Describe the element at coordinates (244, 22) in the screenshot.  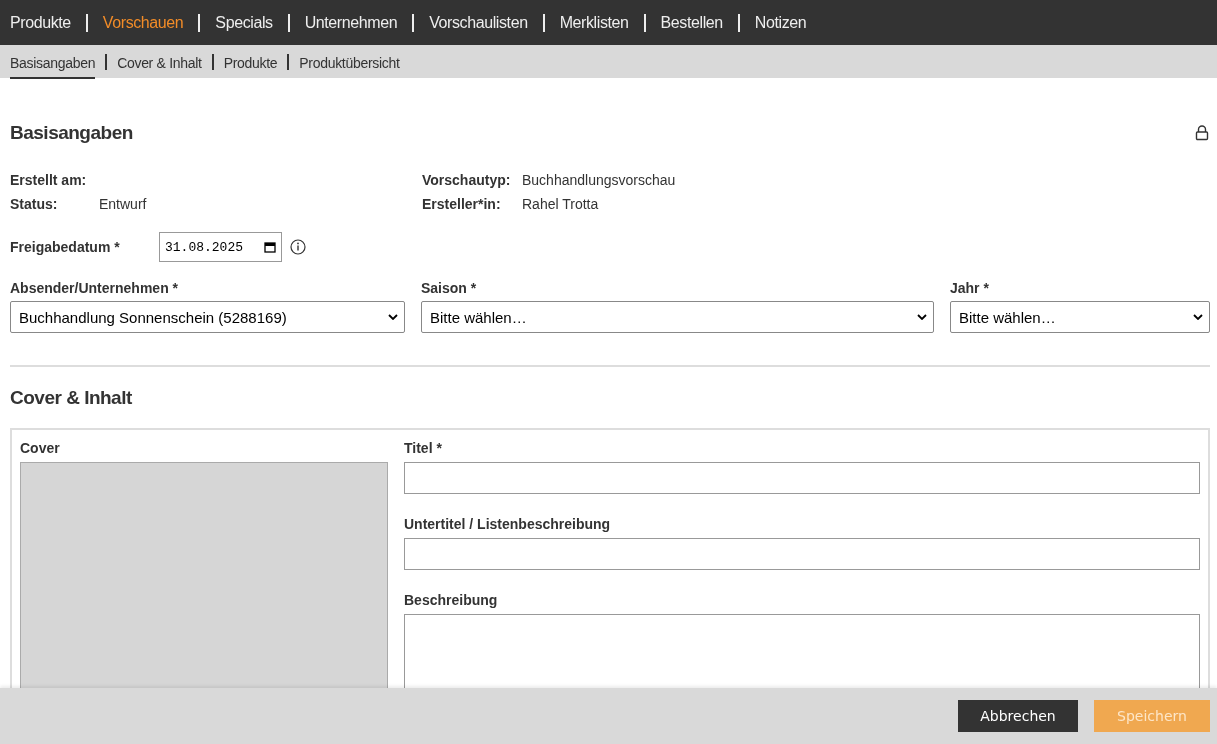
I see `nav-tab: Specials` at that location.